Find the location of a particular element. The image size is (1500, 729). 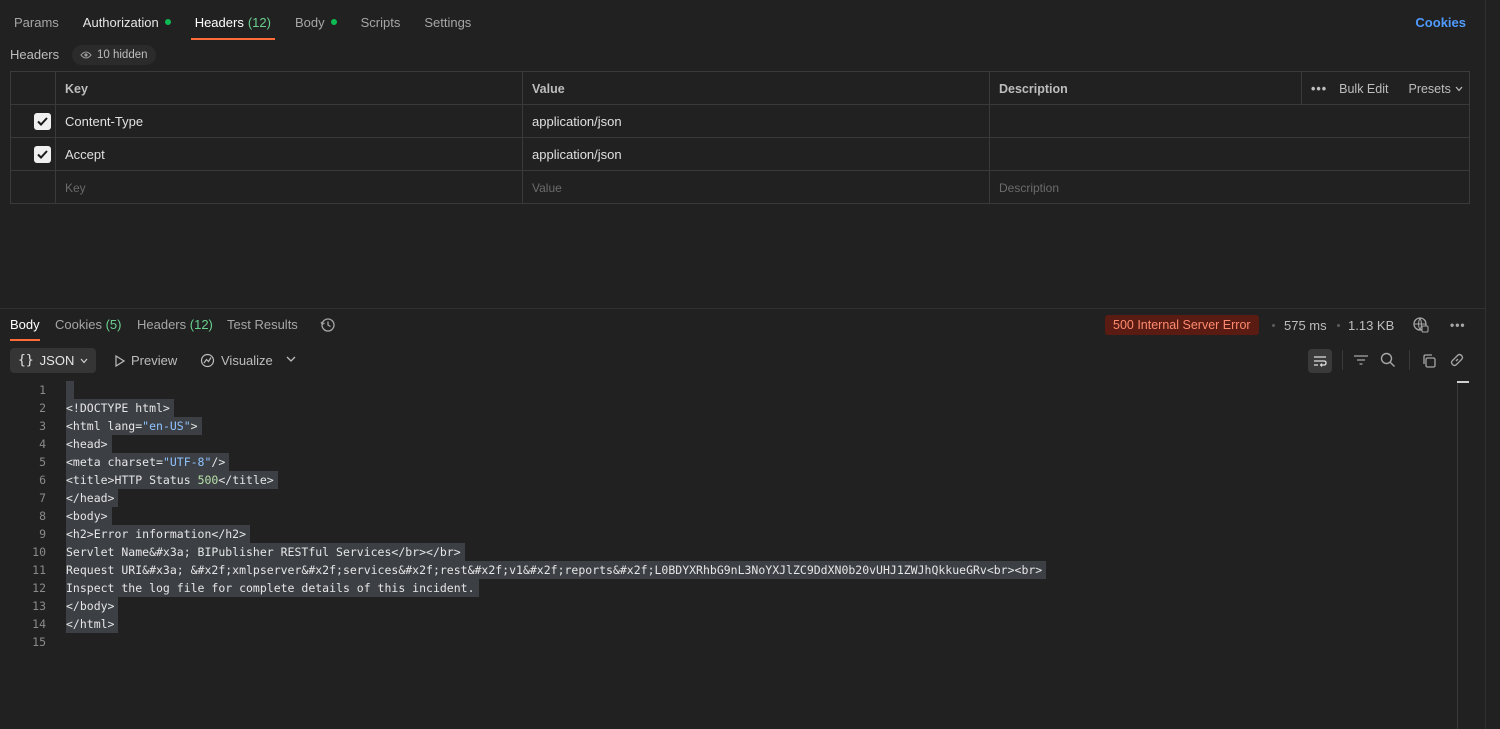

format-dropdown: {} JSON is located at coordinates (53, 360).